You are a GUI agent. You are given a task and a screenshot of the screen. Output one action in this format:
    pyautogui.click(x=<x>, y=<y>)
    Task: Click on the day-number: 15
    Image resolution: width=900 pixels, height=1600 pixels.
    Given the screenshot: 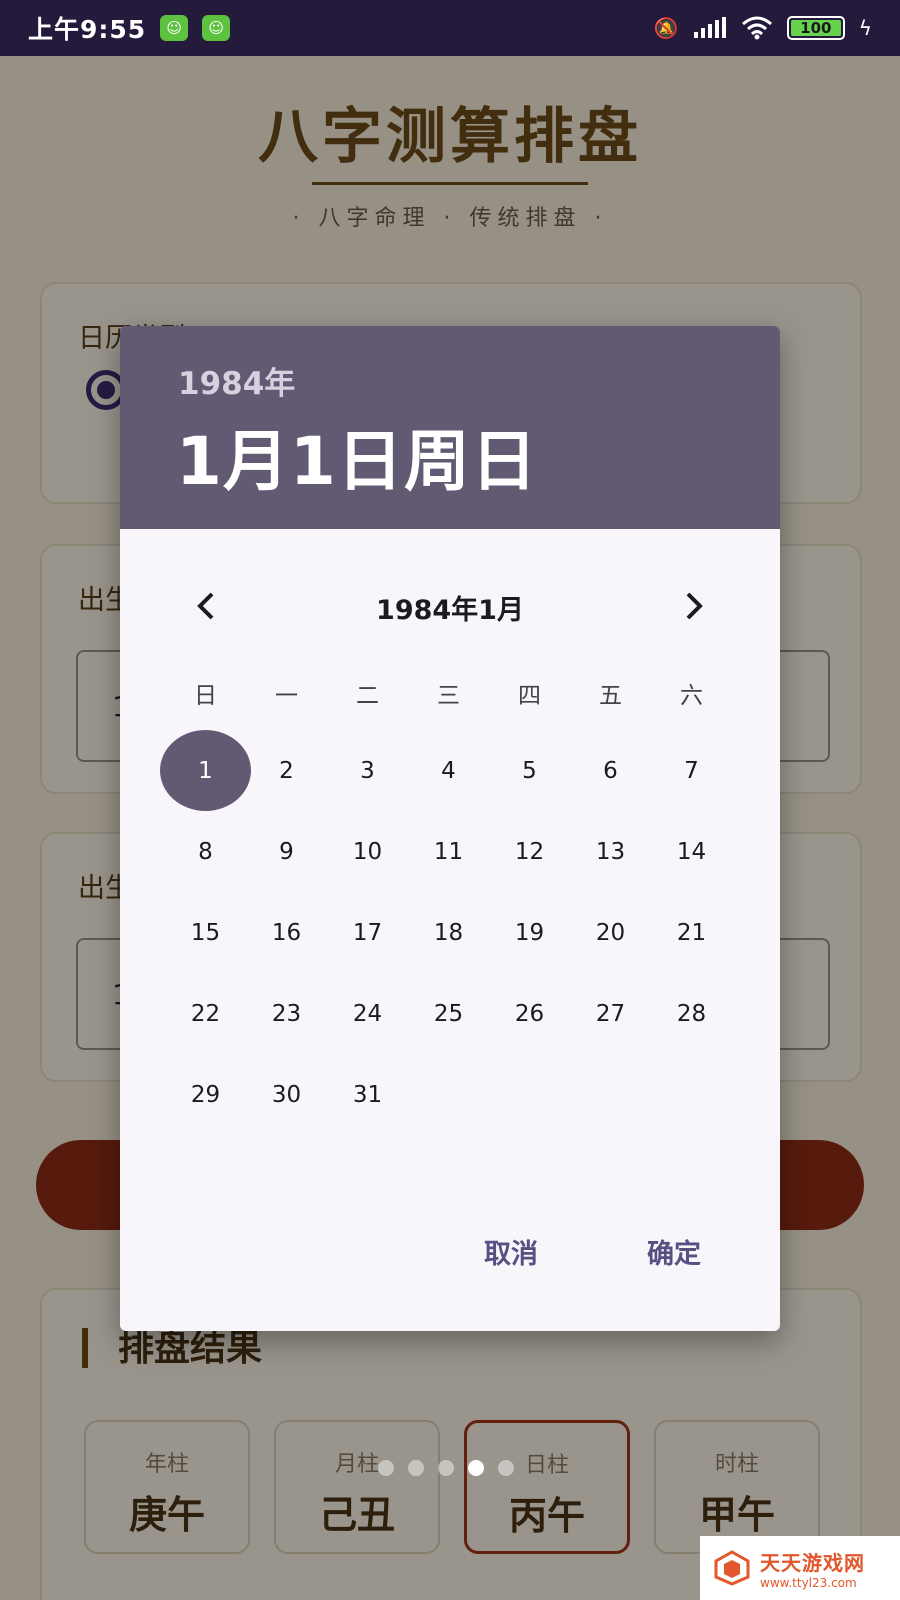 What is the action you would take?
    pyautogui.click(x=205, y=932)
    